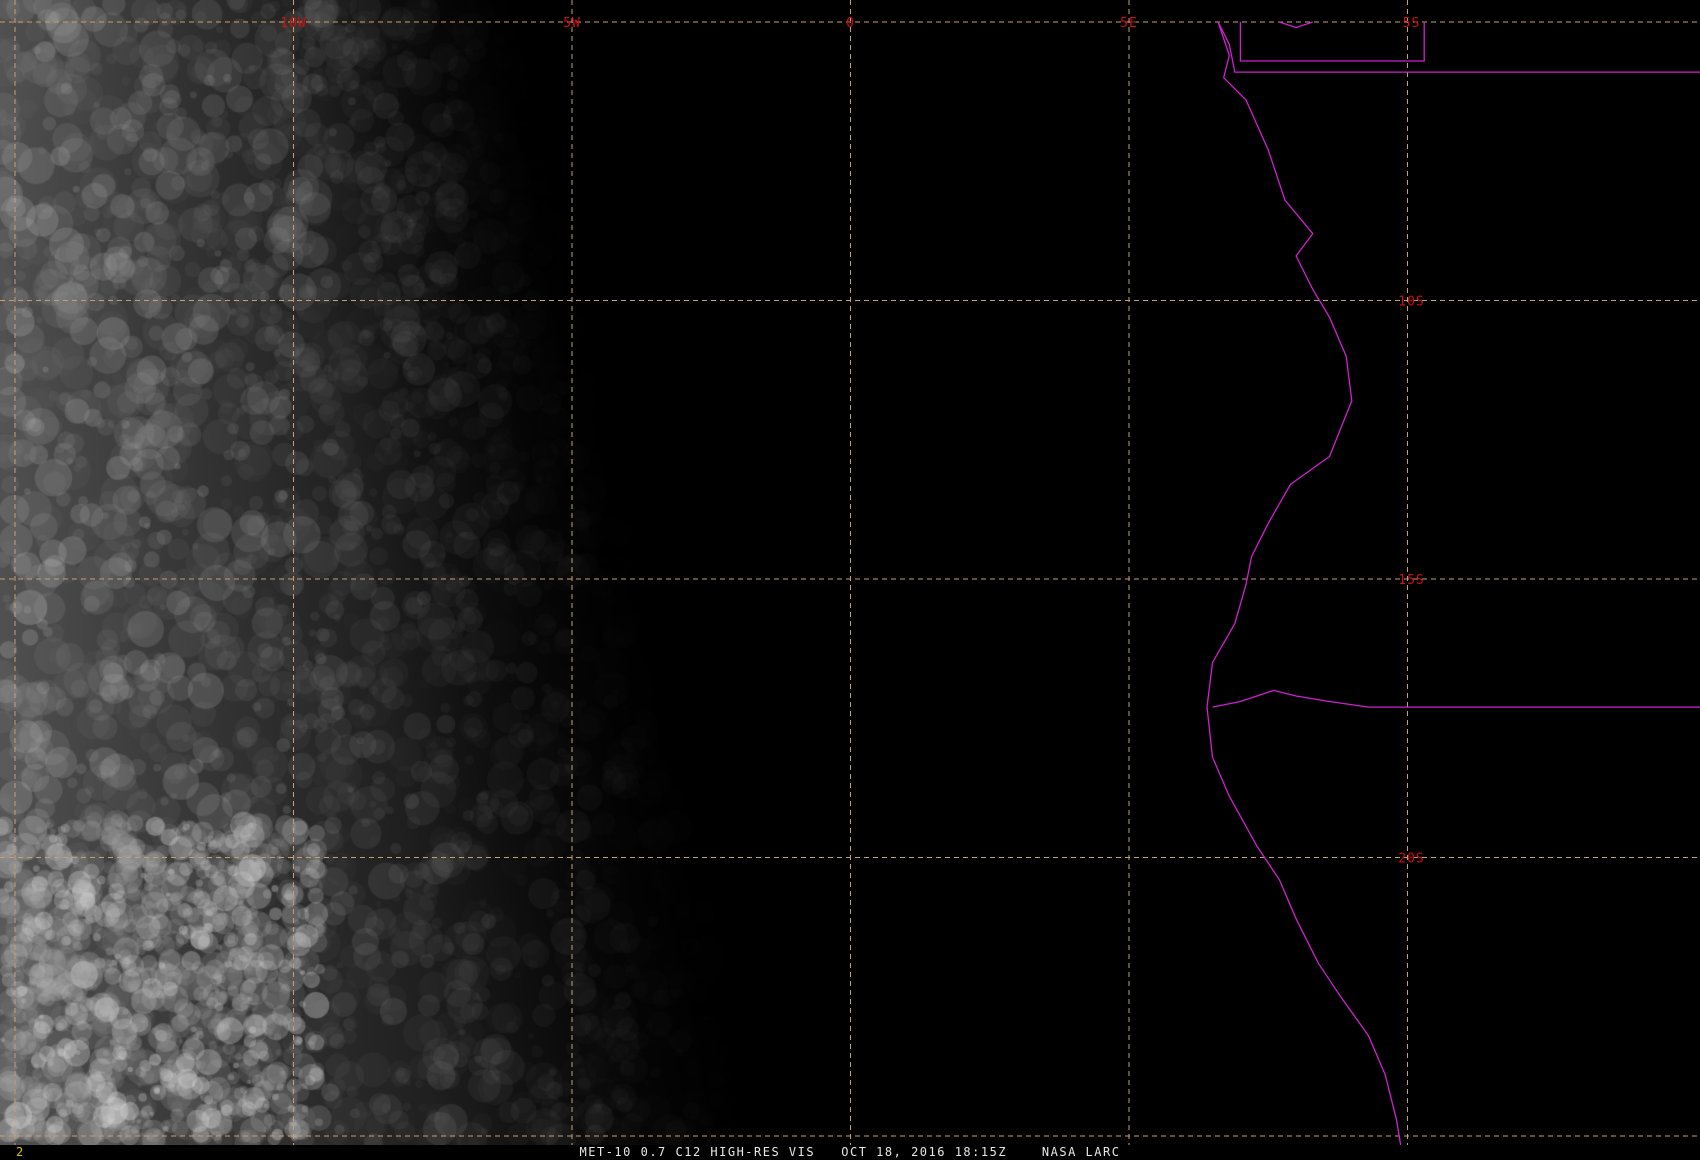 The image size is (1700, 1160). What do you see at coordinates (1456, 698) in the screenshot?
I see `namibia-border-line` at bounding box center [1456, 698].